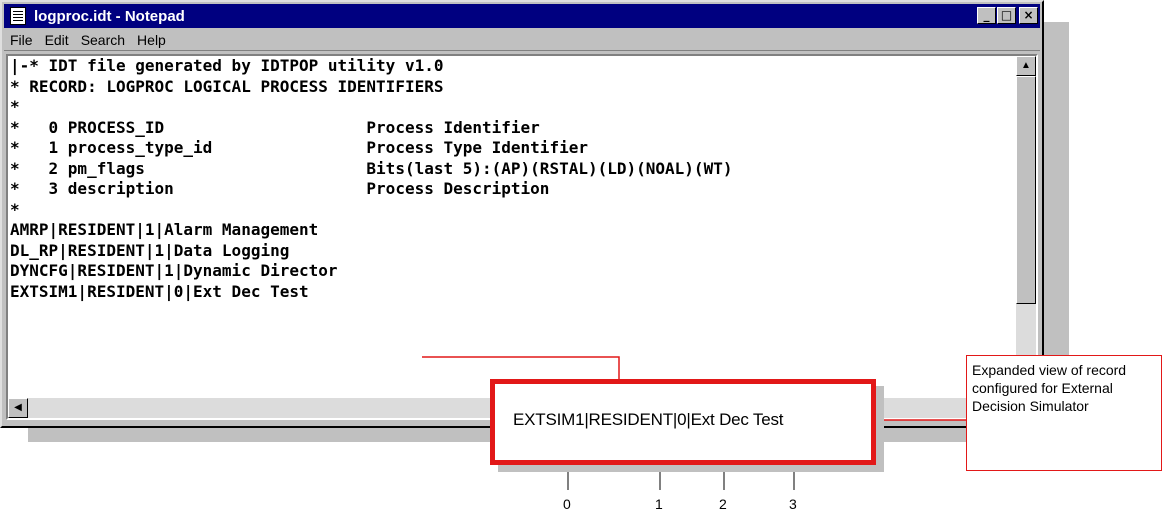  Describe the element at coordinates (567, 504) in the screenshot. I see `field-number-0: 0` at that location.